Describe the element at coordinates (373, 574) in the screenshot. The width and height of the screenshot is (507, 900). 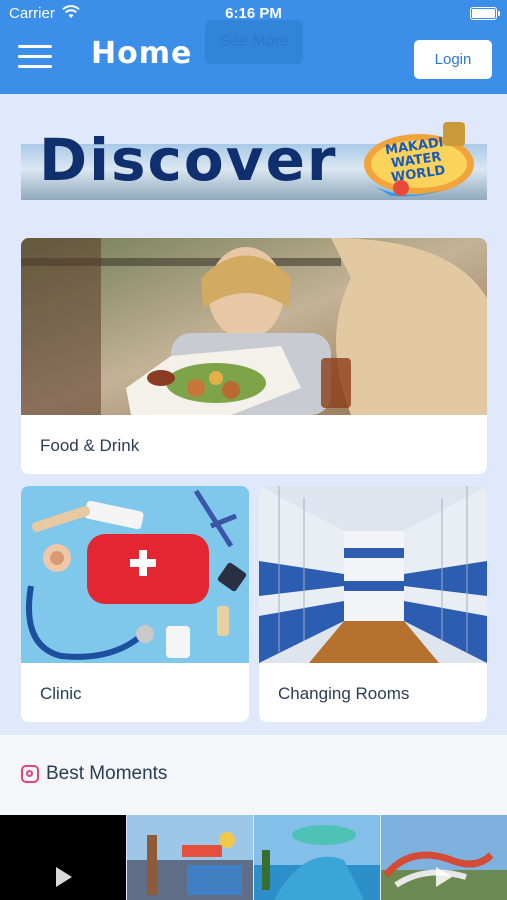
I see `changing-rooms-image` at that location.